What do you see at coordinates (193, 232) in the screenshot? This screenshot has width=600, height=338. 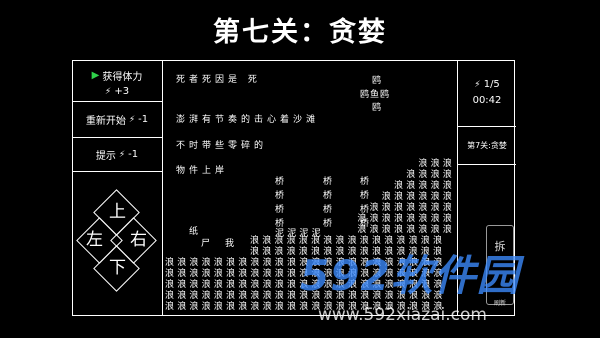 I see `paper-glyph: 纸` at bounding box center [193, 232].